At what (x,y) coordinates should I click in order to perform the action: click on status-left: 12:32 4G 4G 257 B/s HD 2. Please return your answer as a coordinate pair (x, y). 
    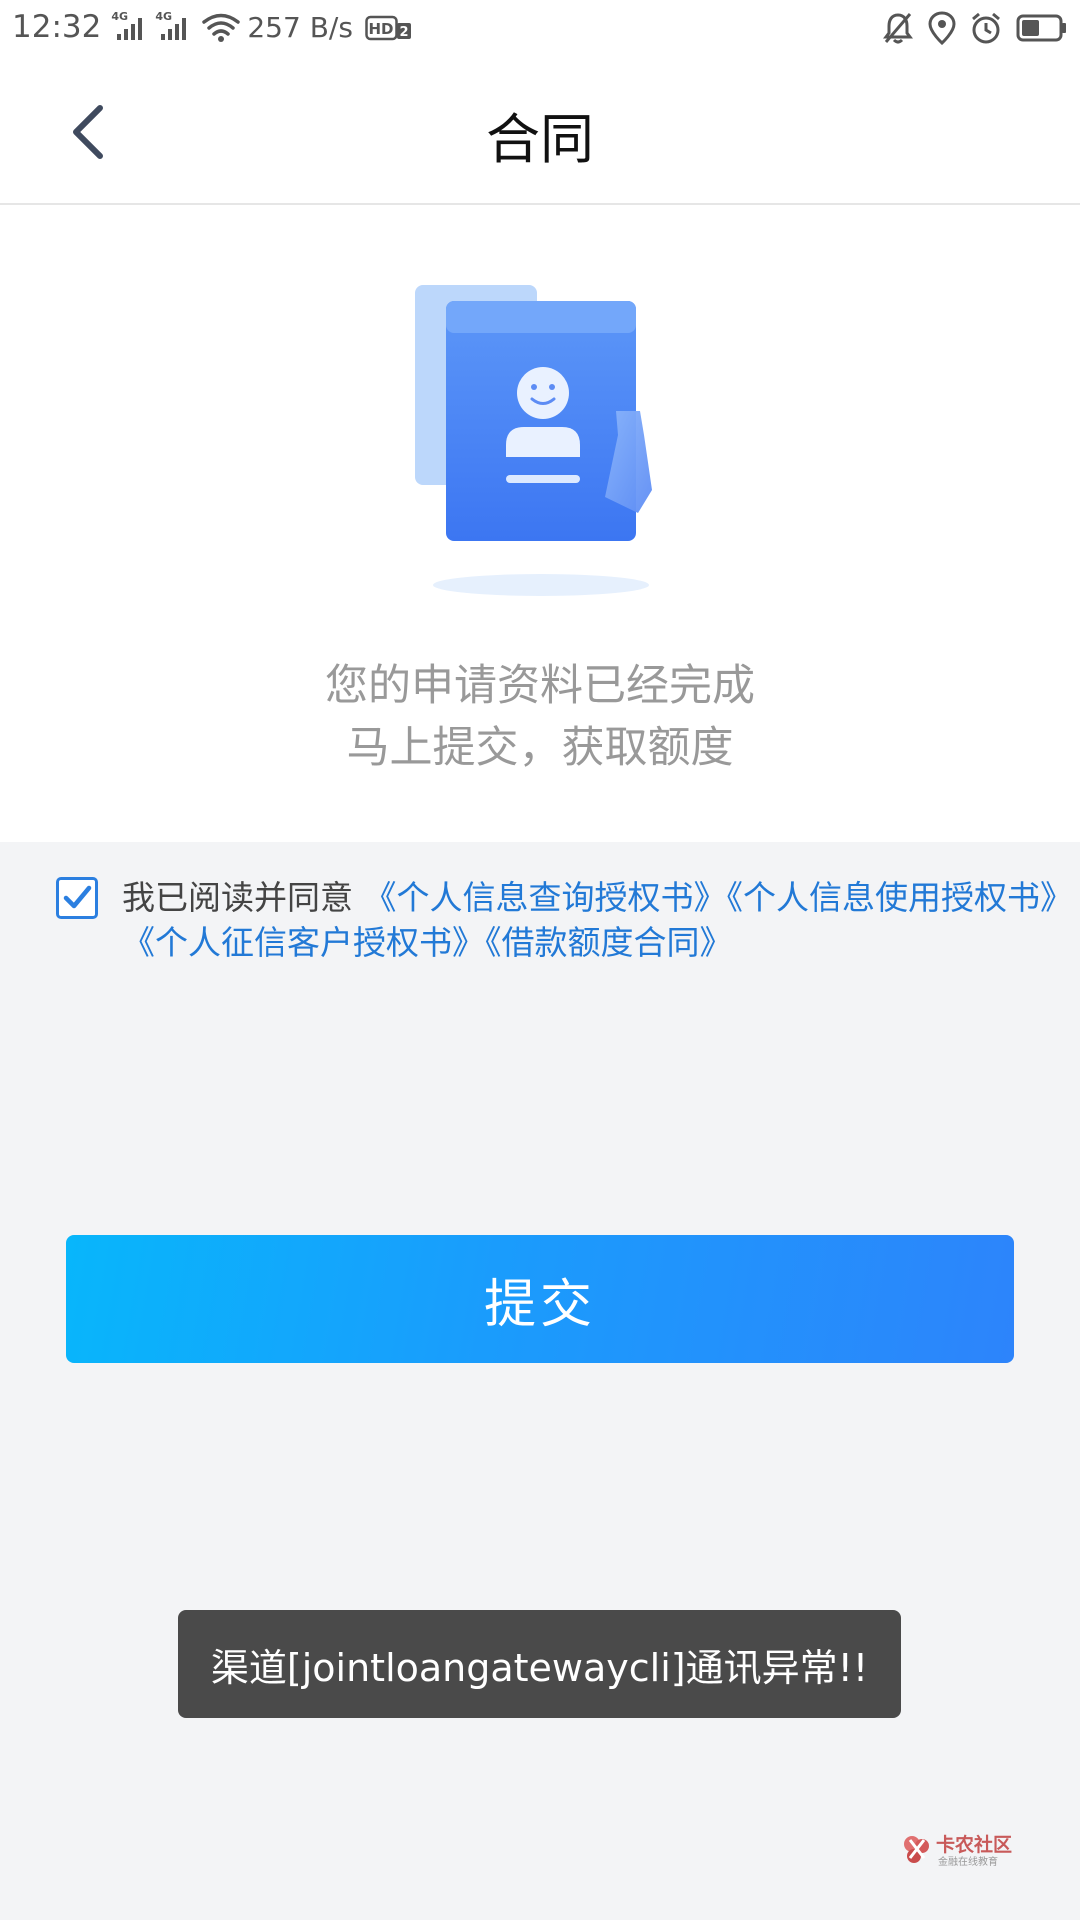
    Looking at the image, I should click on (212, 27).